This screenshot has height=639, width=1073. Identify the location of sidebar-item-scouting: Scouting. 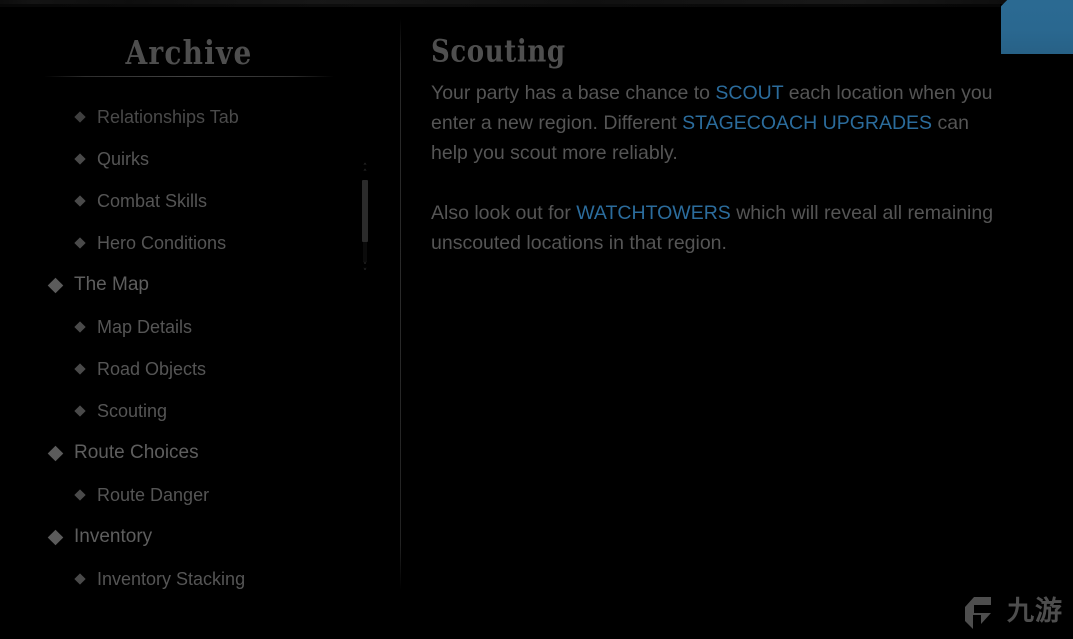
(190, 411).